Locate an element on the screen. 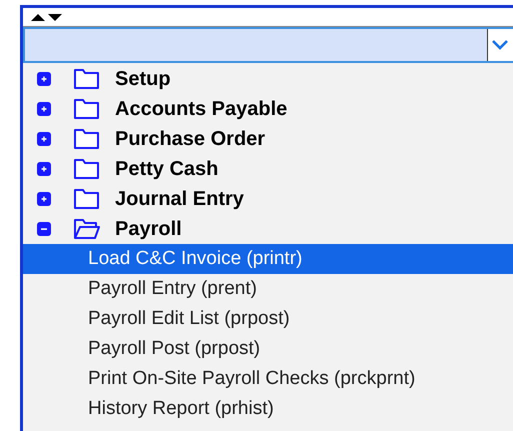 This screenshot has height=431, width=513. tree-item: History Report (prhist) is located at coordinates (268, 409).